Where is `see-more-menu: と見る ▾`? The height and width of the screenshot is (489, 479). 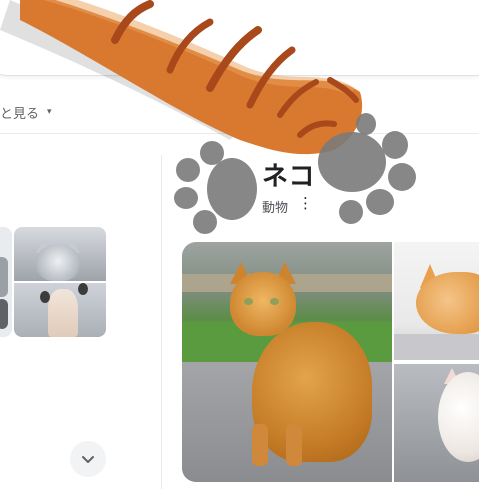 see-more-menu: と見る ▾ is located at coordinates (26, 112).